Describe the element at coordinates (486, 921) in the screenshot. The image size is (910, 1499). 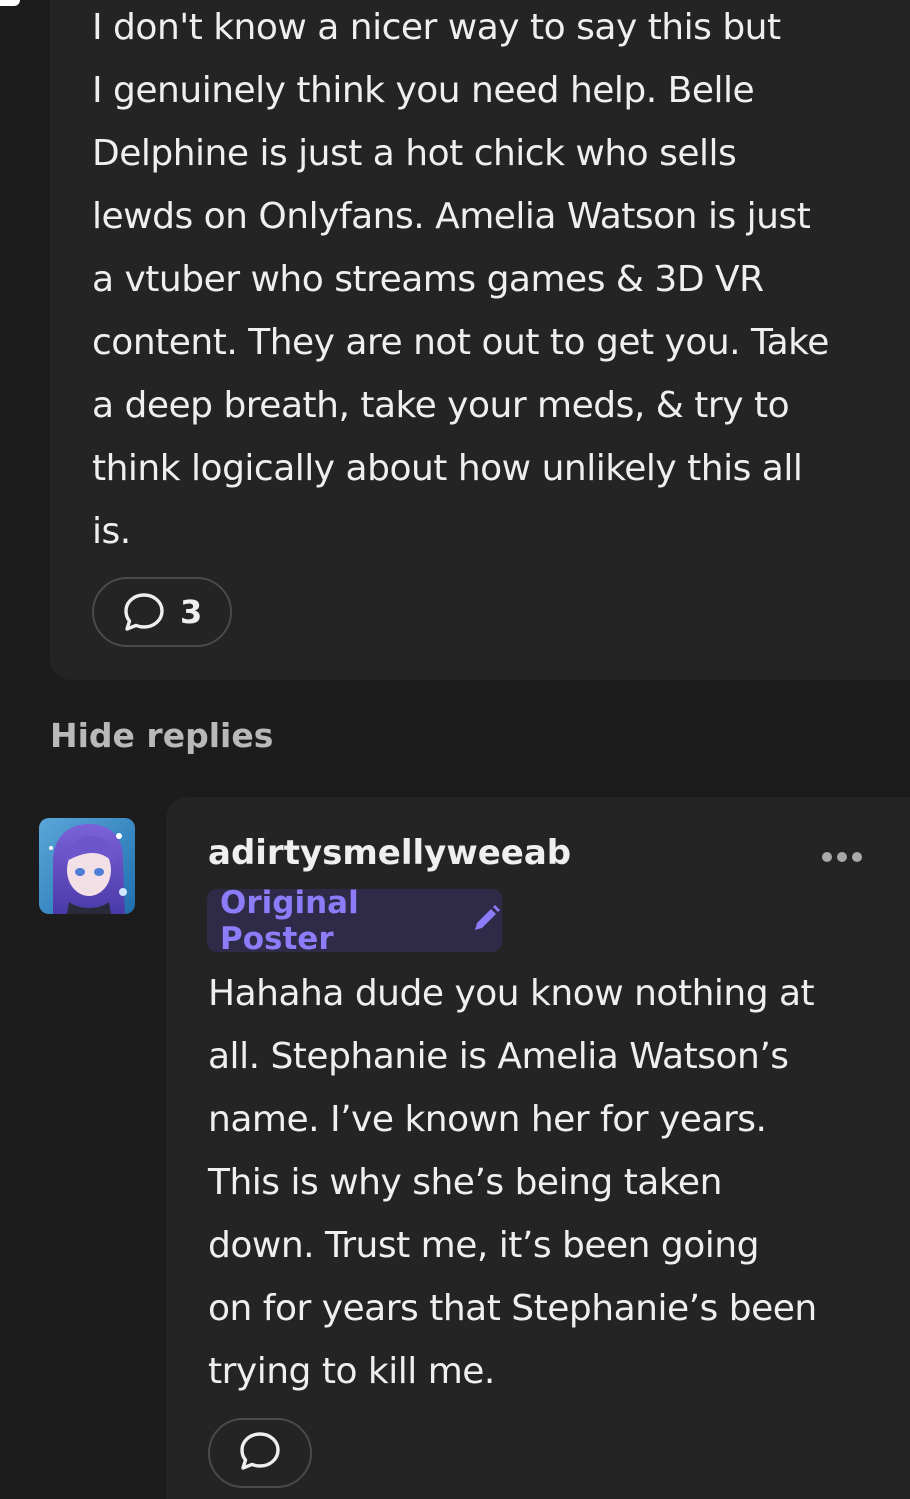
I see `pencil-icon` at that location.